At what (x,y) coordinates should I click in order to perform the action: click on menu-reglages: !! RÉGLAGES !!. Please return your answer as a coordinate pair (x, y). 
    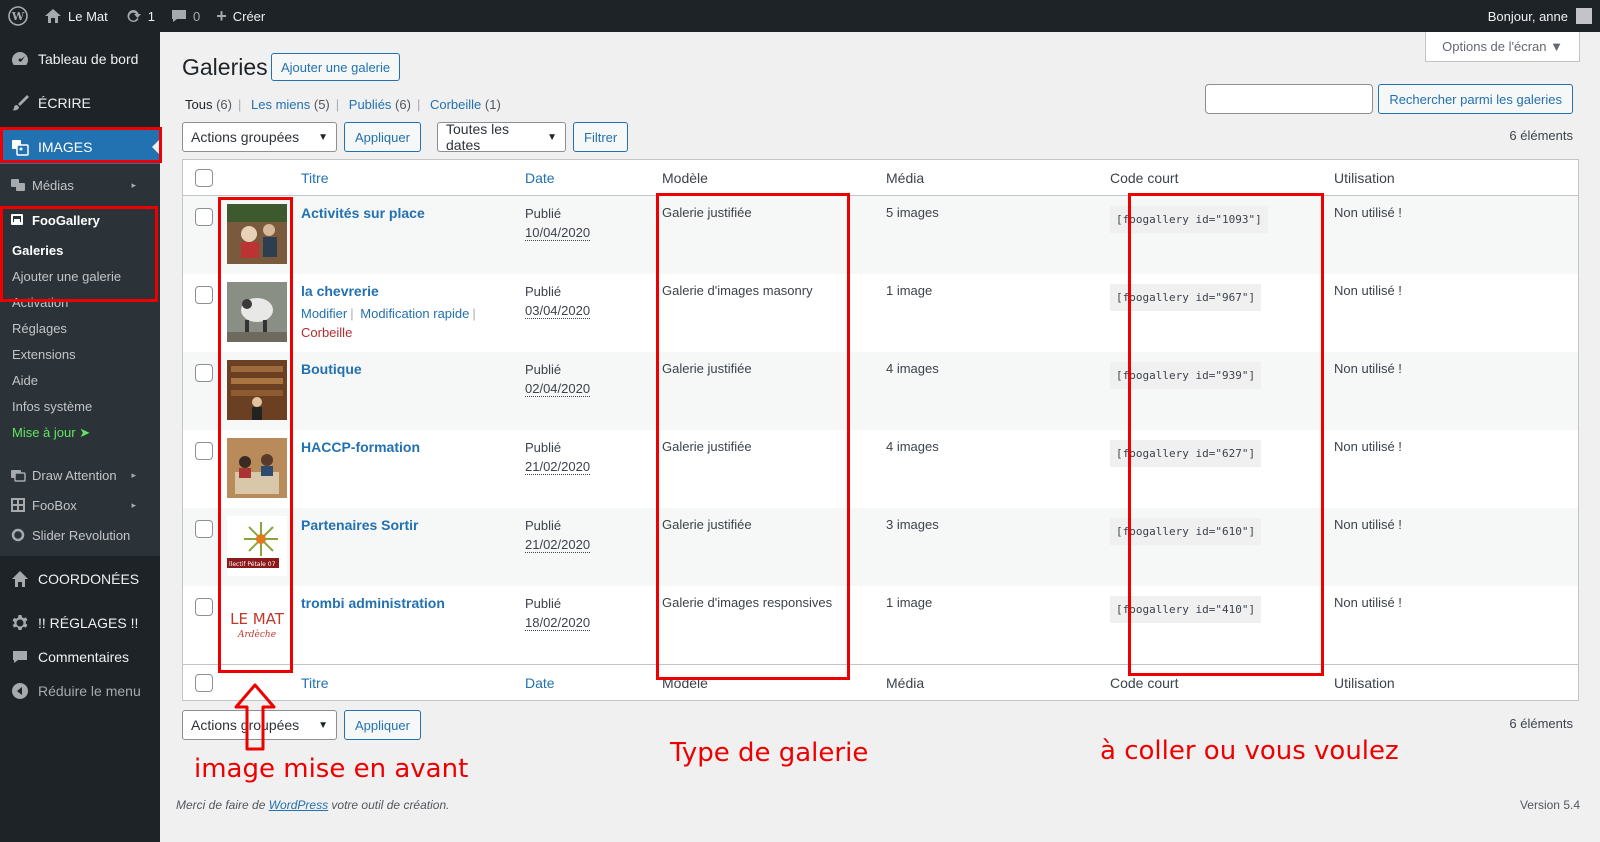
    Looking at the image, I should click on (80, 623).